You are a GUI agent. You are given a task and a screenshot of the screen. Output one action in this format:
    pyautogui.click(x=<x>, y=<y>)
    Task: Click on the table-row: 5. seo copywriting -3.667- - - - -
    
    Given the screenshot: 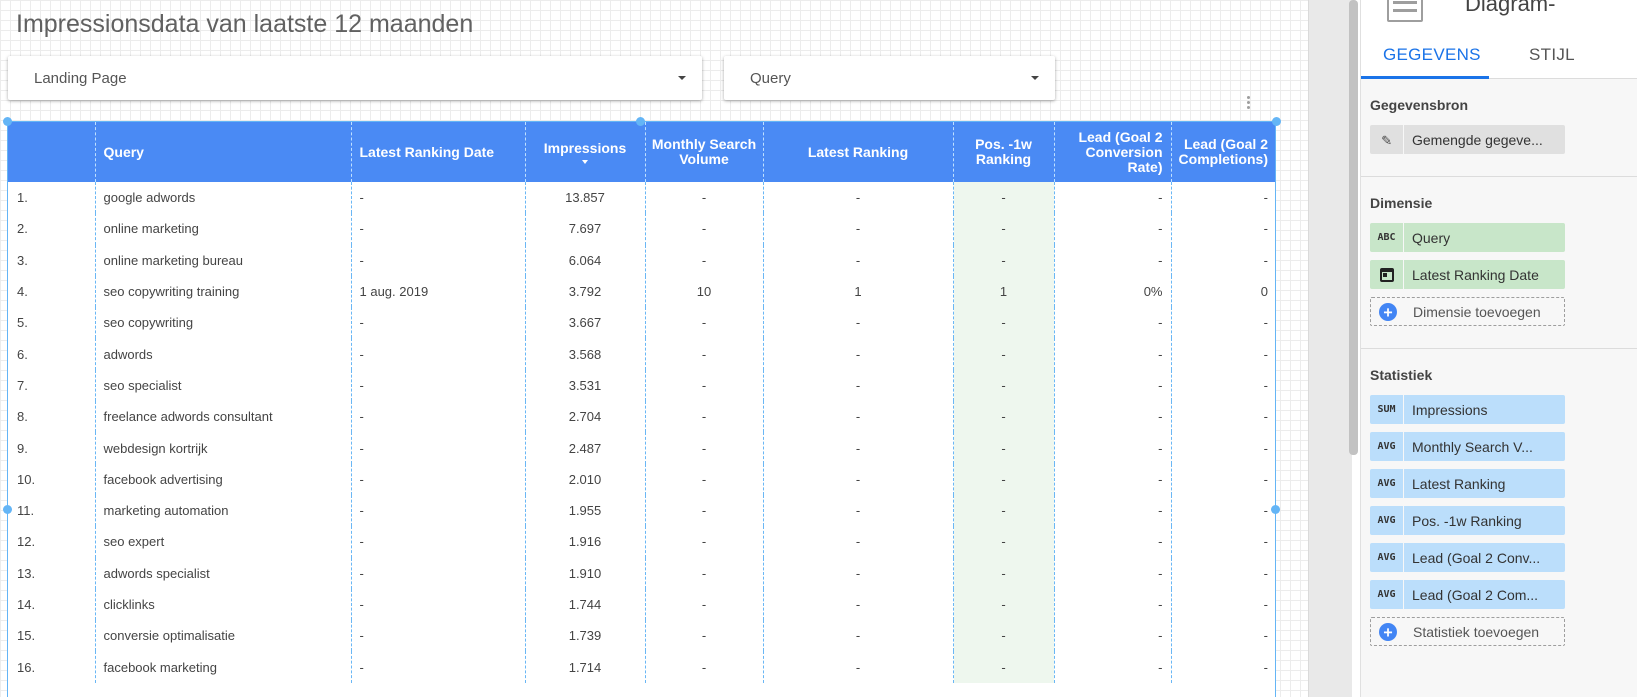 What is the action you would take?
    pyautogui.click(x=641, y=323)
    